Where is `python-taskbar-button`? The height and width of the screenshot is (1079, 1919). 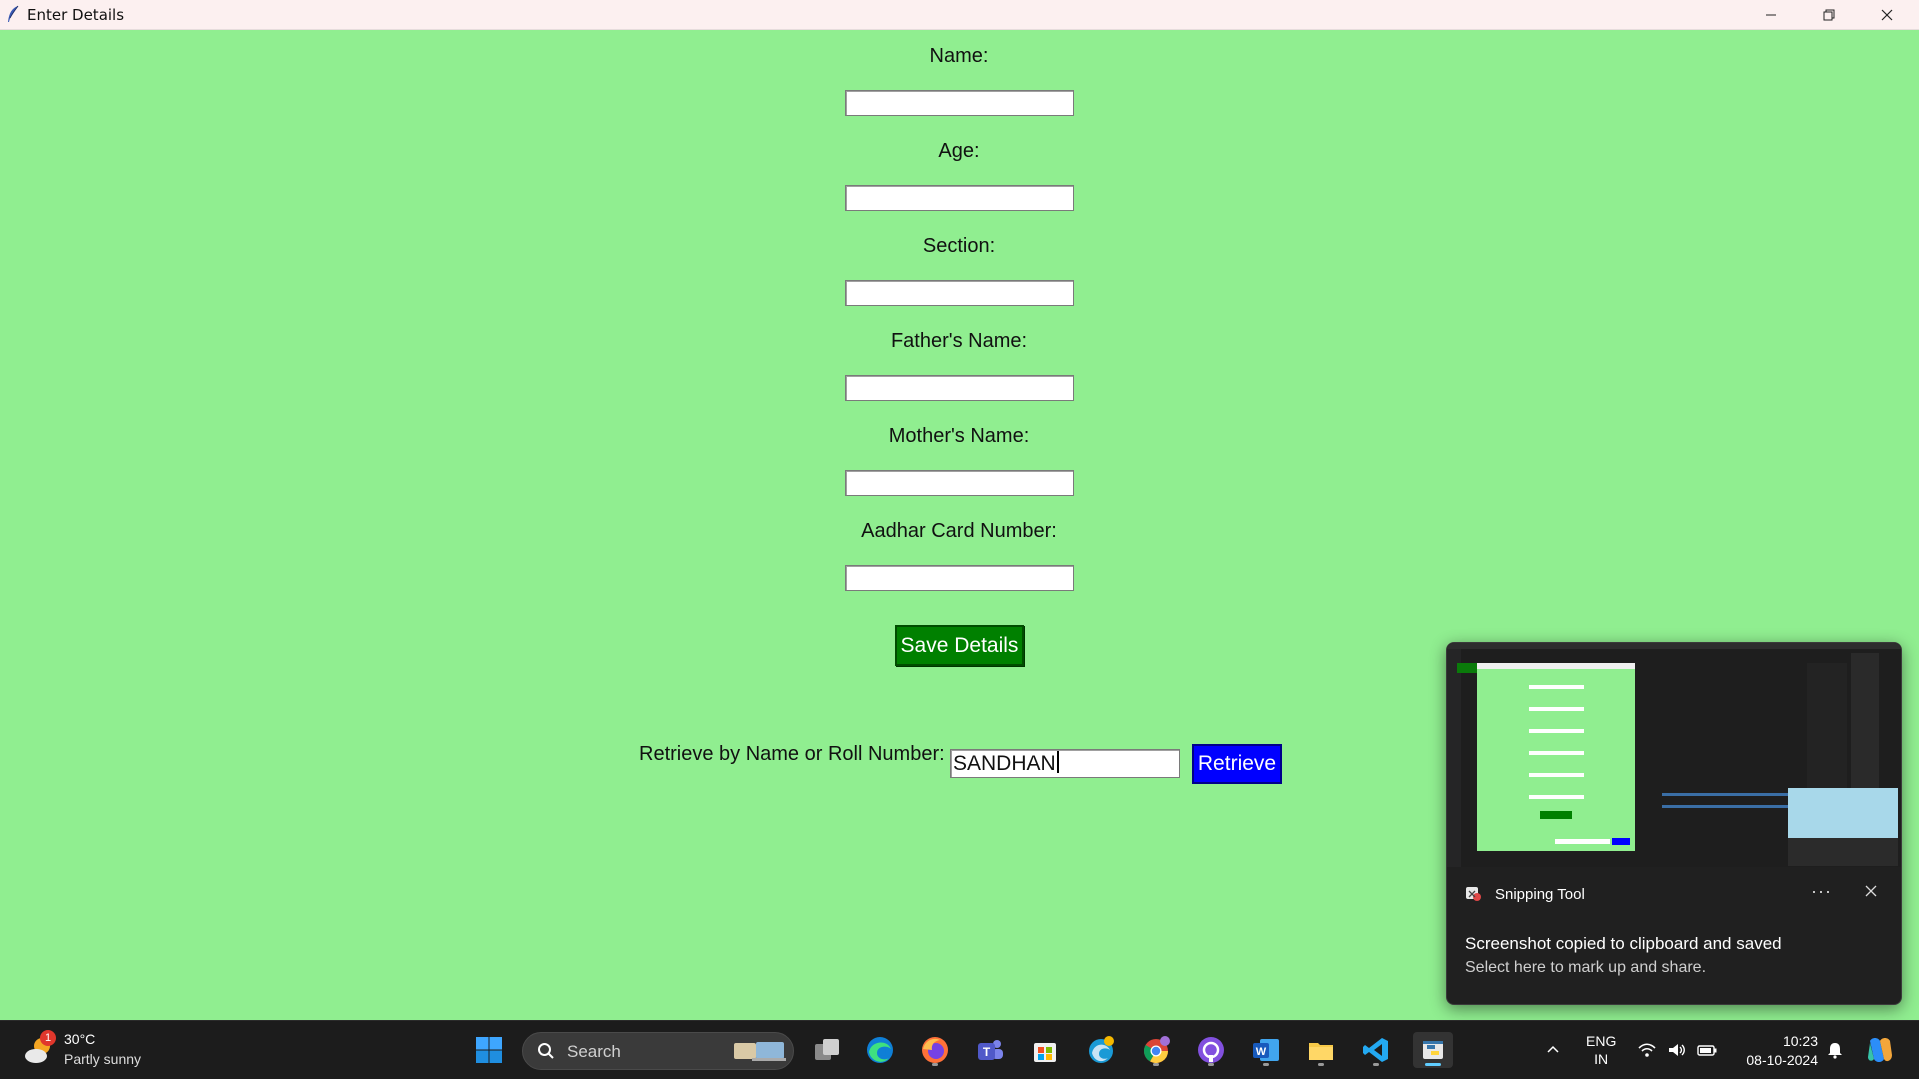 python-taskbar-button is located at coordinates (1433, 1050).